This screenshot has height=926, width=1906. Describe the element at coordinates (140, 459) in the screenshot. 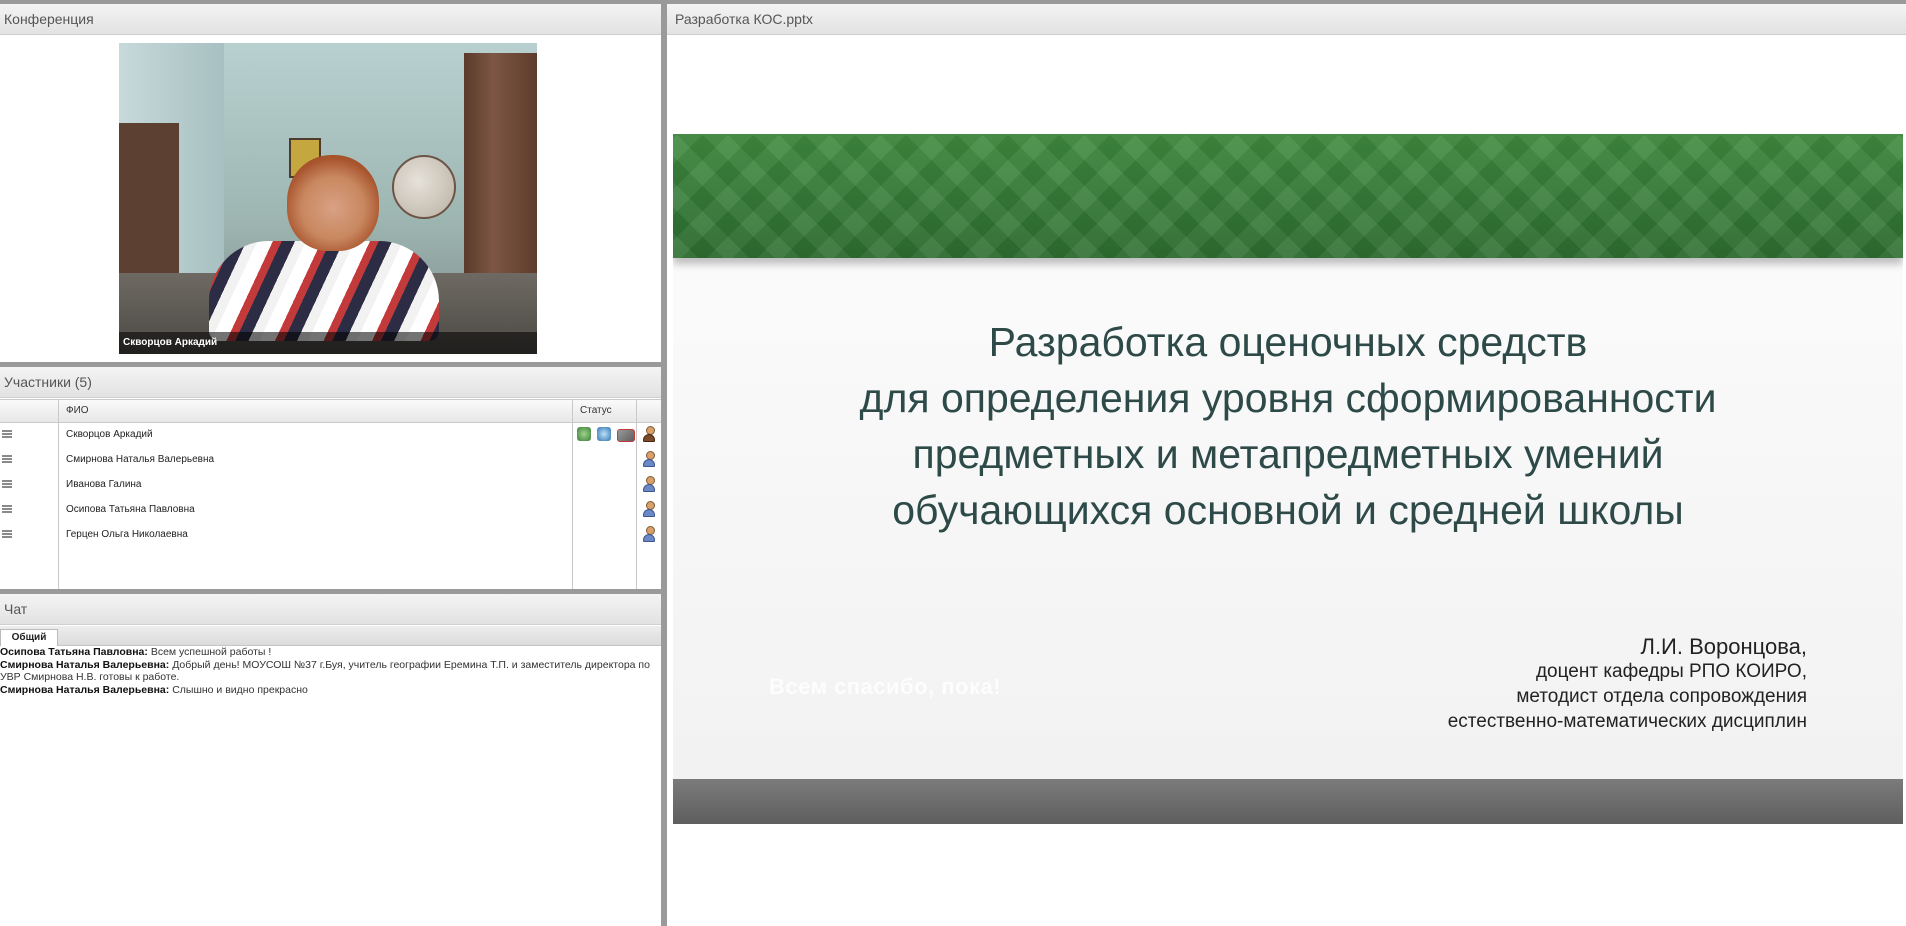

I see `participant-name: Смирнова Наталья Валерьевна` at that location.